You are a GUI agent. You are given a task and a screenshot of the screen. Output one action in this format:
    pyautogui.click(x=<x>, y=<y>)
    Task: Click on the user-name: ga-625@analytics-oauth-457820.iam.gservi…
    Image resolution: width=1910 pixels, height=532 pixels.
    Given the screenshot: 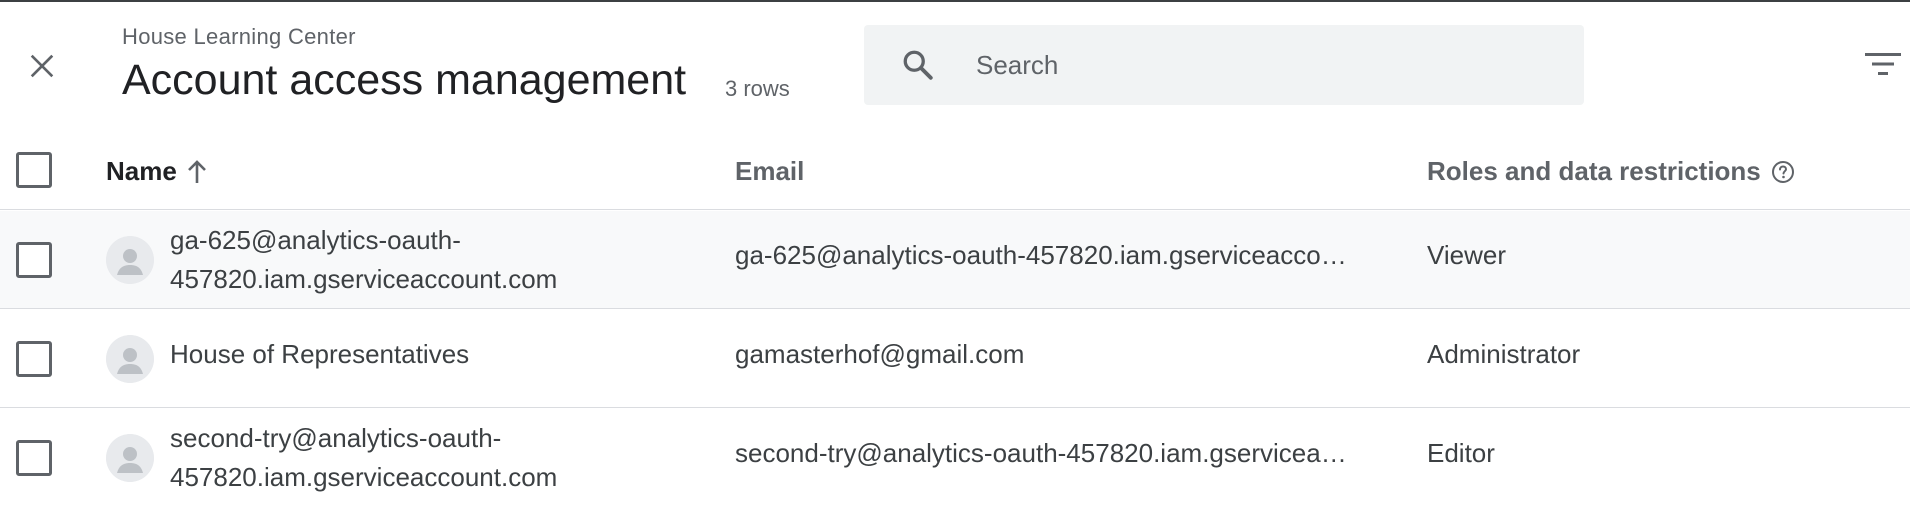 What is the action you would take?
    pyautogui.click(x=364, y=259)
    